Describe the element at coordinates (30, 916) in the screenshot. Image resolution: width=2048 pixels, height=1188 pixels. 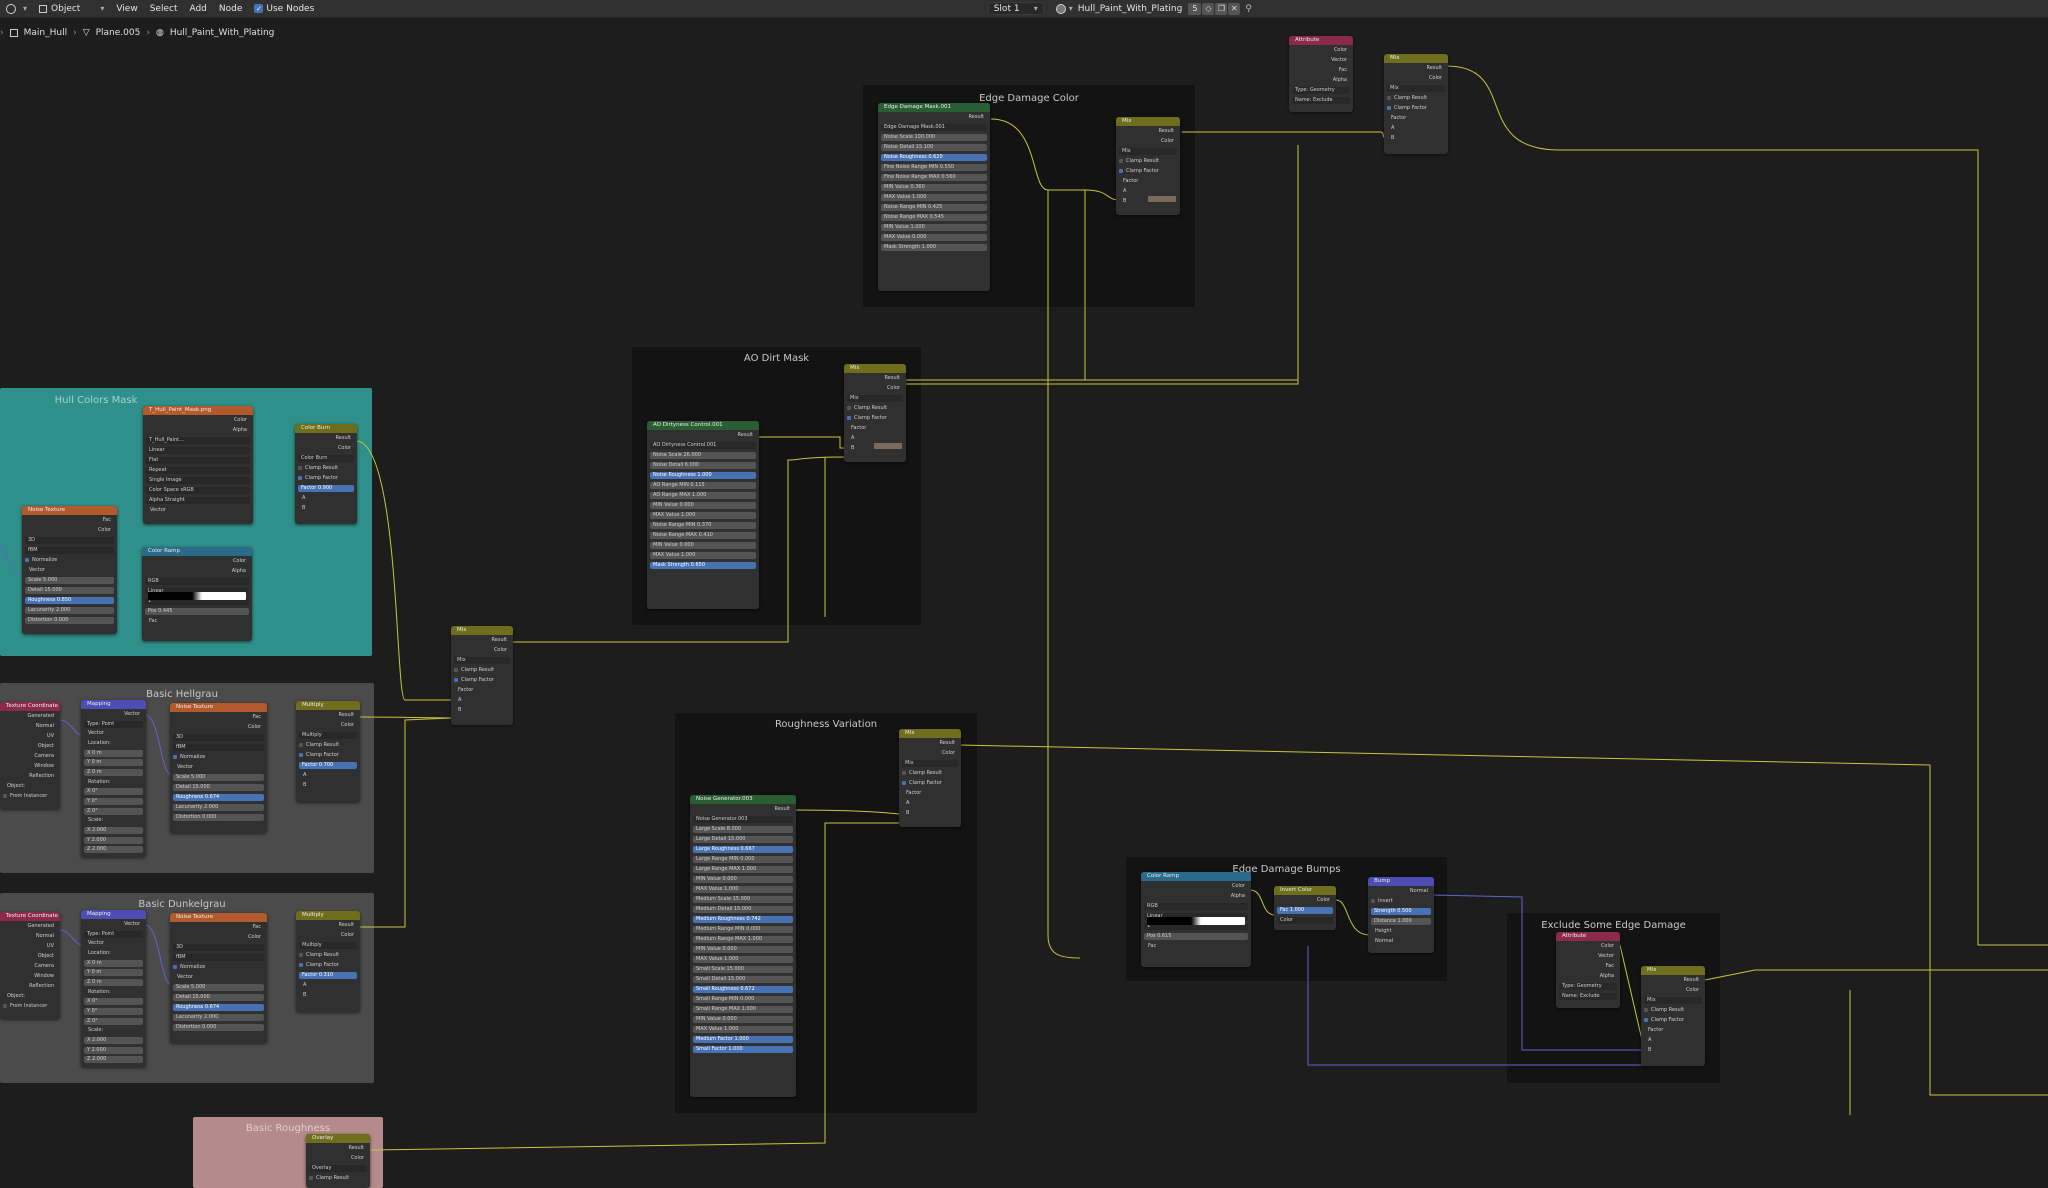
I see `node-header: Texture Coordinate` at that location.